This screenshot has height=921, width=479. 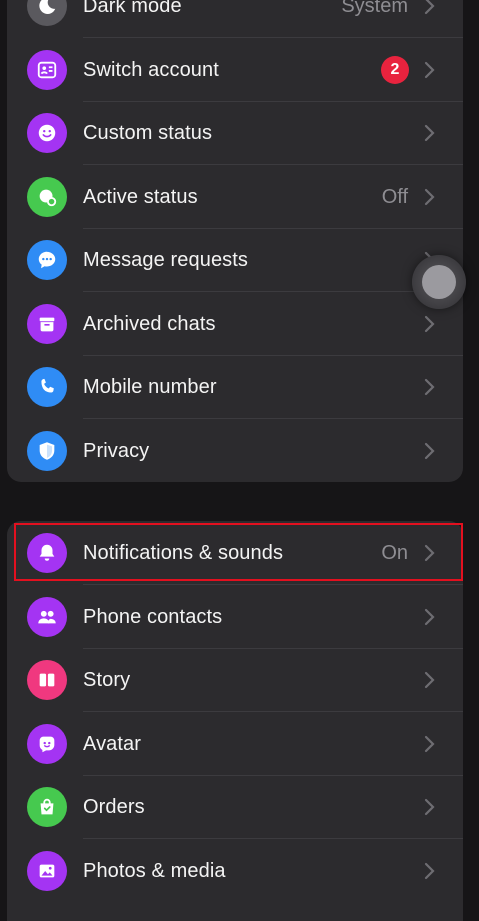 What do you see at coordinates (47, 451) in the screenshot?
I see `shield-icon` at bounding box center [47, 451].